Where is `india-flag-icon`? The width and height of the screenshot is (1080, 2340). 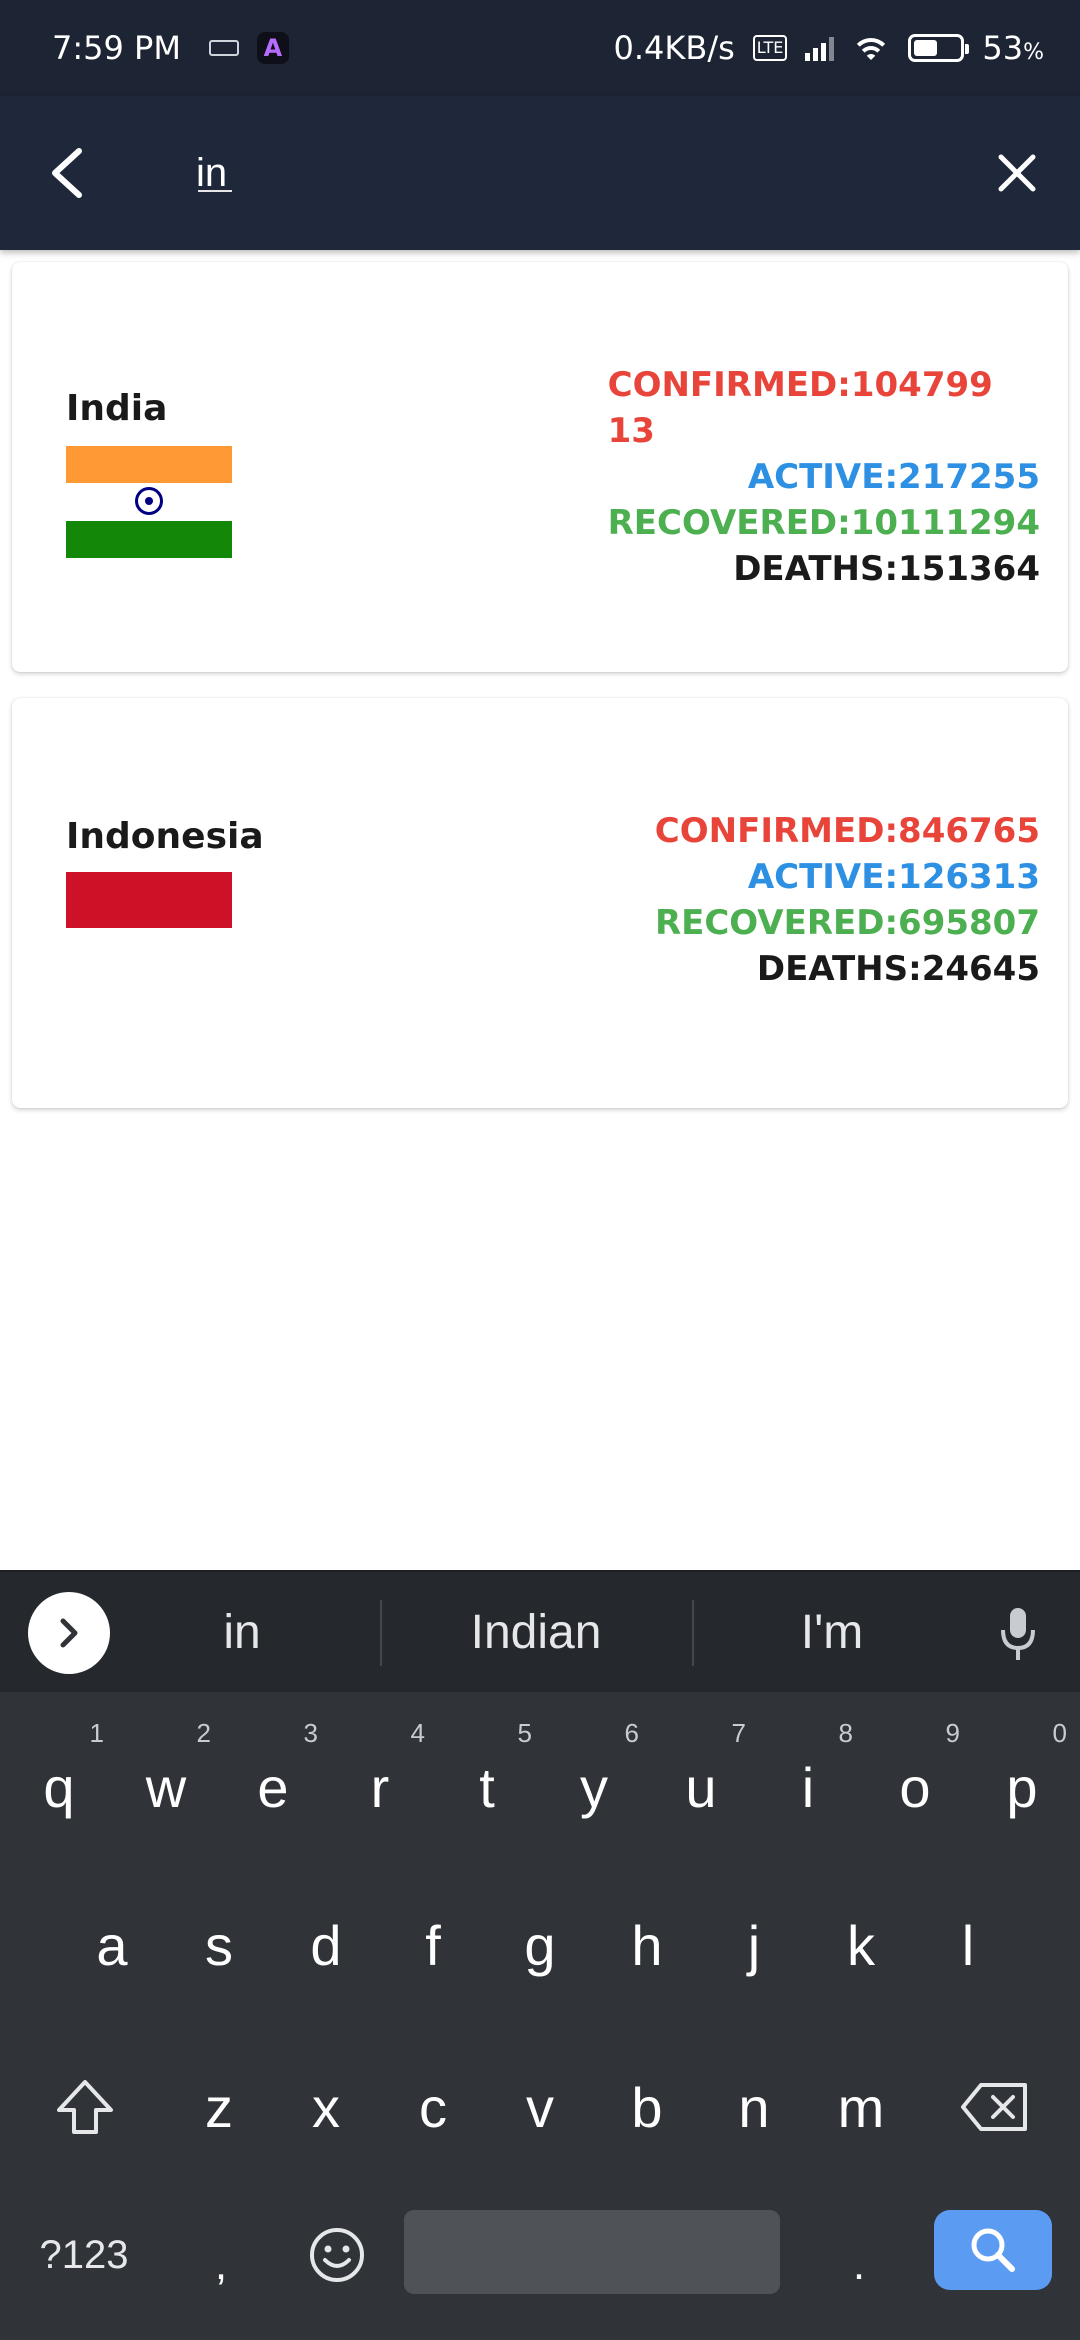
india-flag-icon is located at coordinates (149, 502).